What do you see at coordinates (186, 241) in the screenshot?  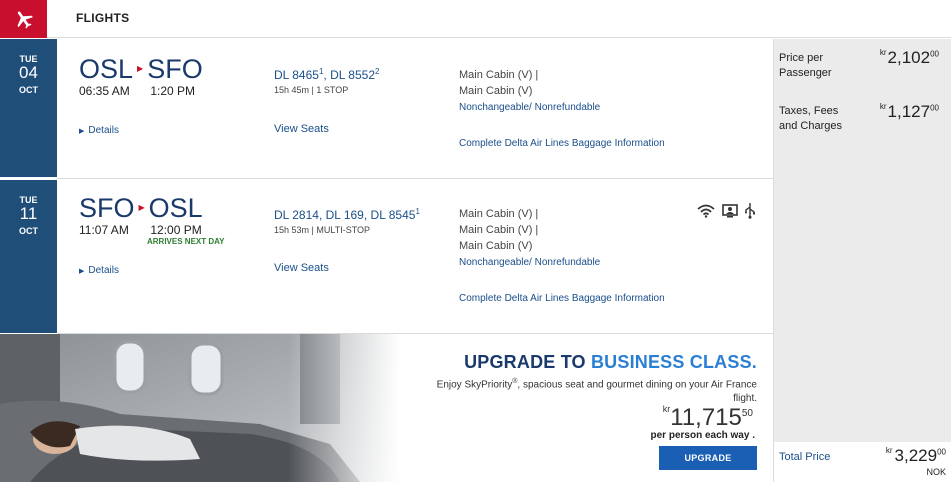 I see `arrives-next-day-note: ARRIVES NEXT DAY` at bounding box center [186, 241].